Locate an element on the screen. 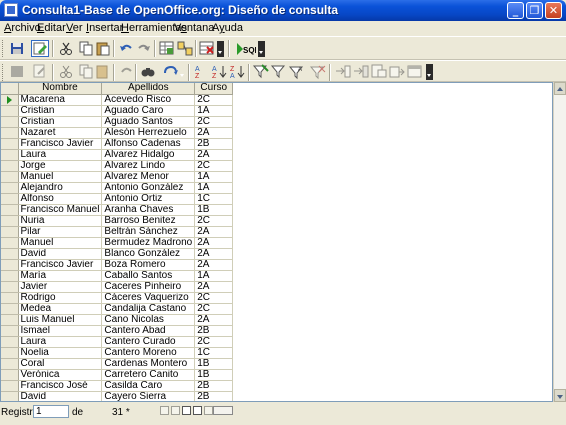 This screenshot has width=566, height=425. apply-filter-icon is located at coordinates (279, 71).